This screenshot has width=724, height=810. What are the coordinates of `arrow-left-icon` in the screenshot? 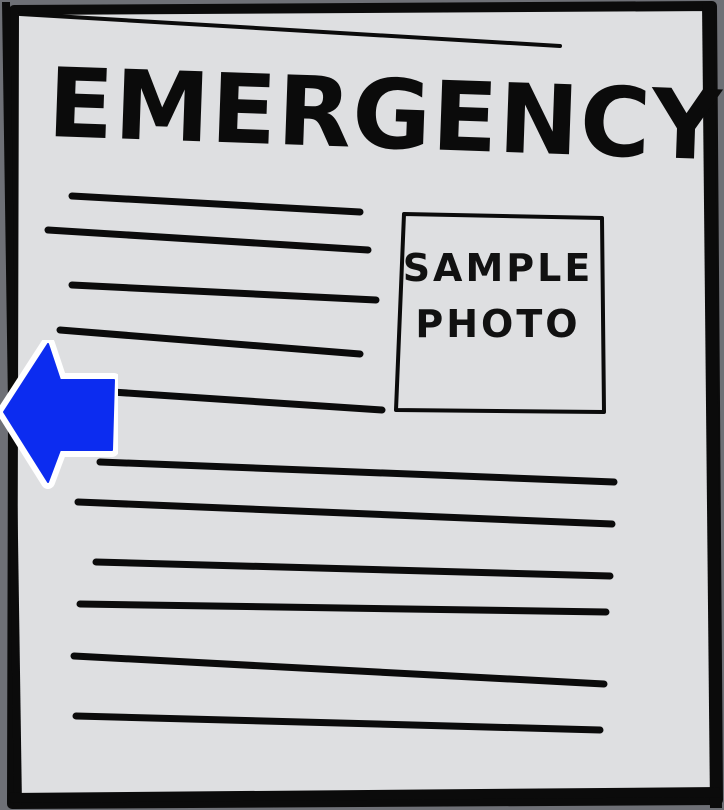 It's located at (59, 414).